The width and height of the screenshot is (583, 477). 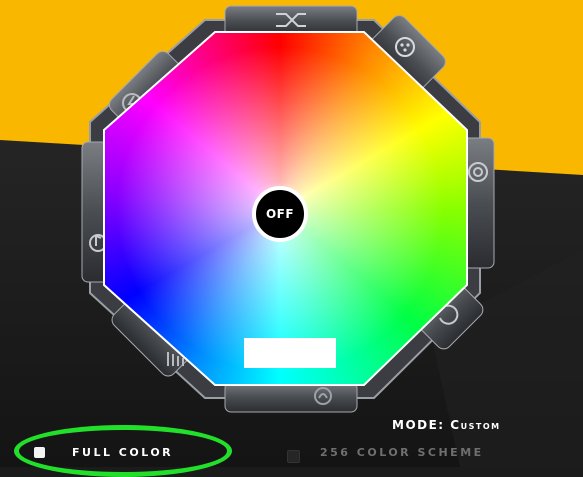 What do you see at coordinates (291, 397) in the screenshot?
I see `wave-button` at bounding box center [291, 397].